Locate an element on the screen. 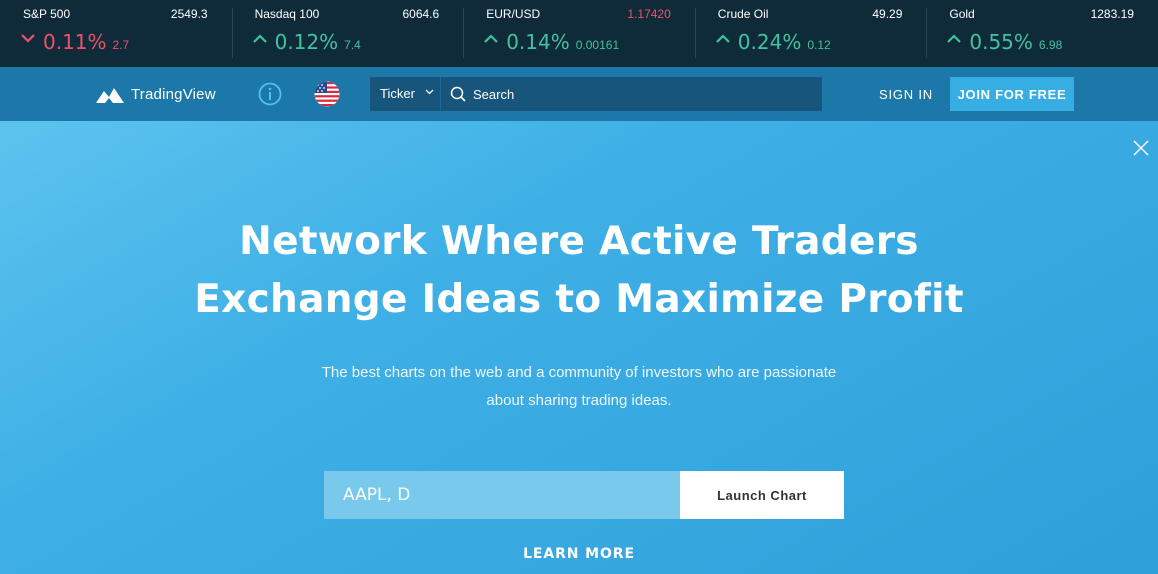 This screenshot has width=1158, height=574. ticker-item-gold: Gold 1283.19 0.55% 6.98 is located at coordinates (1042, 33).